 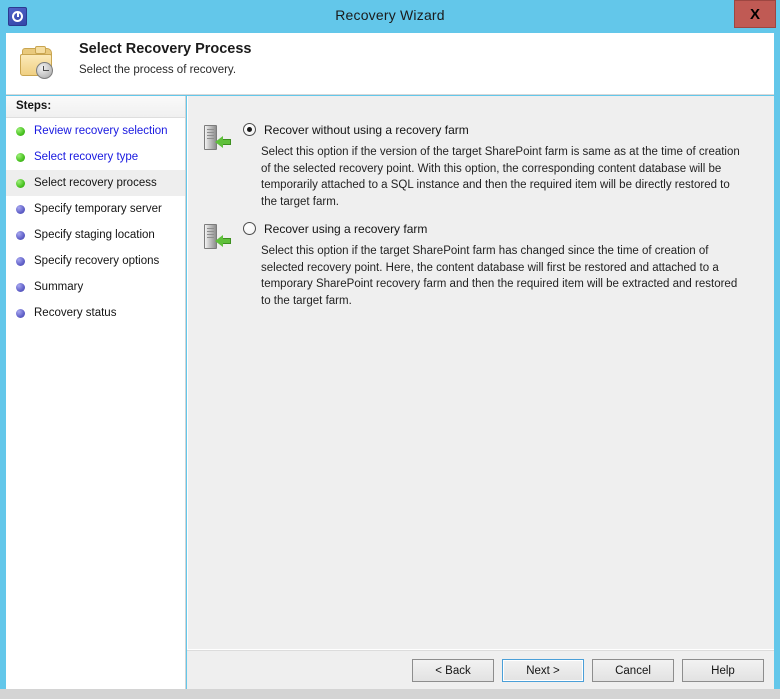 I want to click on close-button: X, so click(x=755, y=14).